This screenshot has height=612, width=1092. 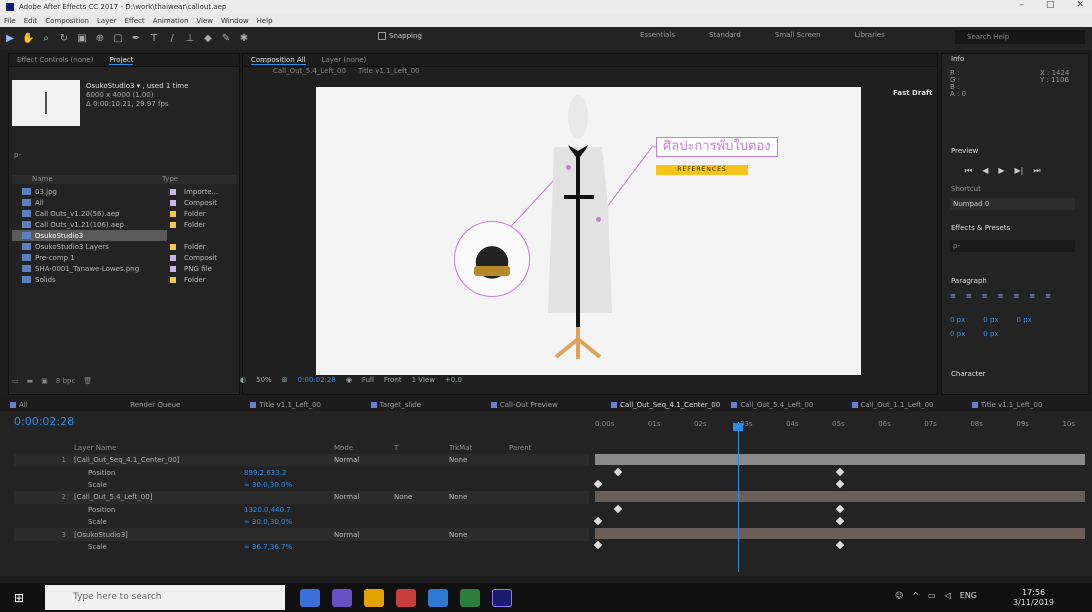 What do you see at coordinates (301, 510) in the screenshot?
I see `table-row: Position 1320.0,440.7` at bounding box center [301, 510].